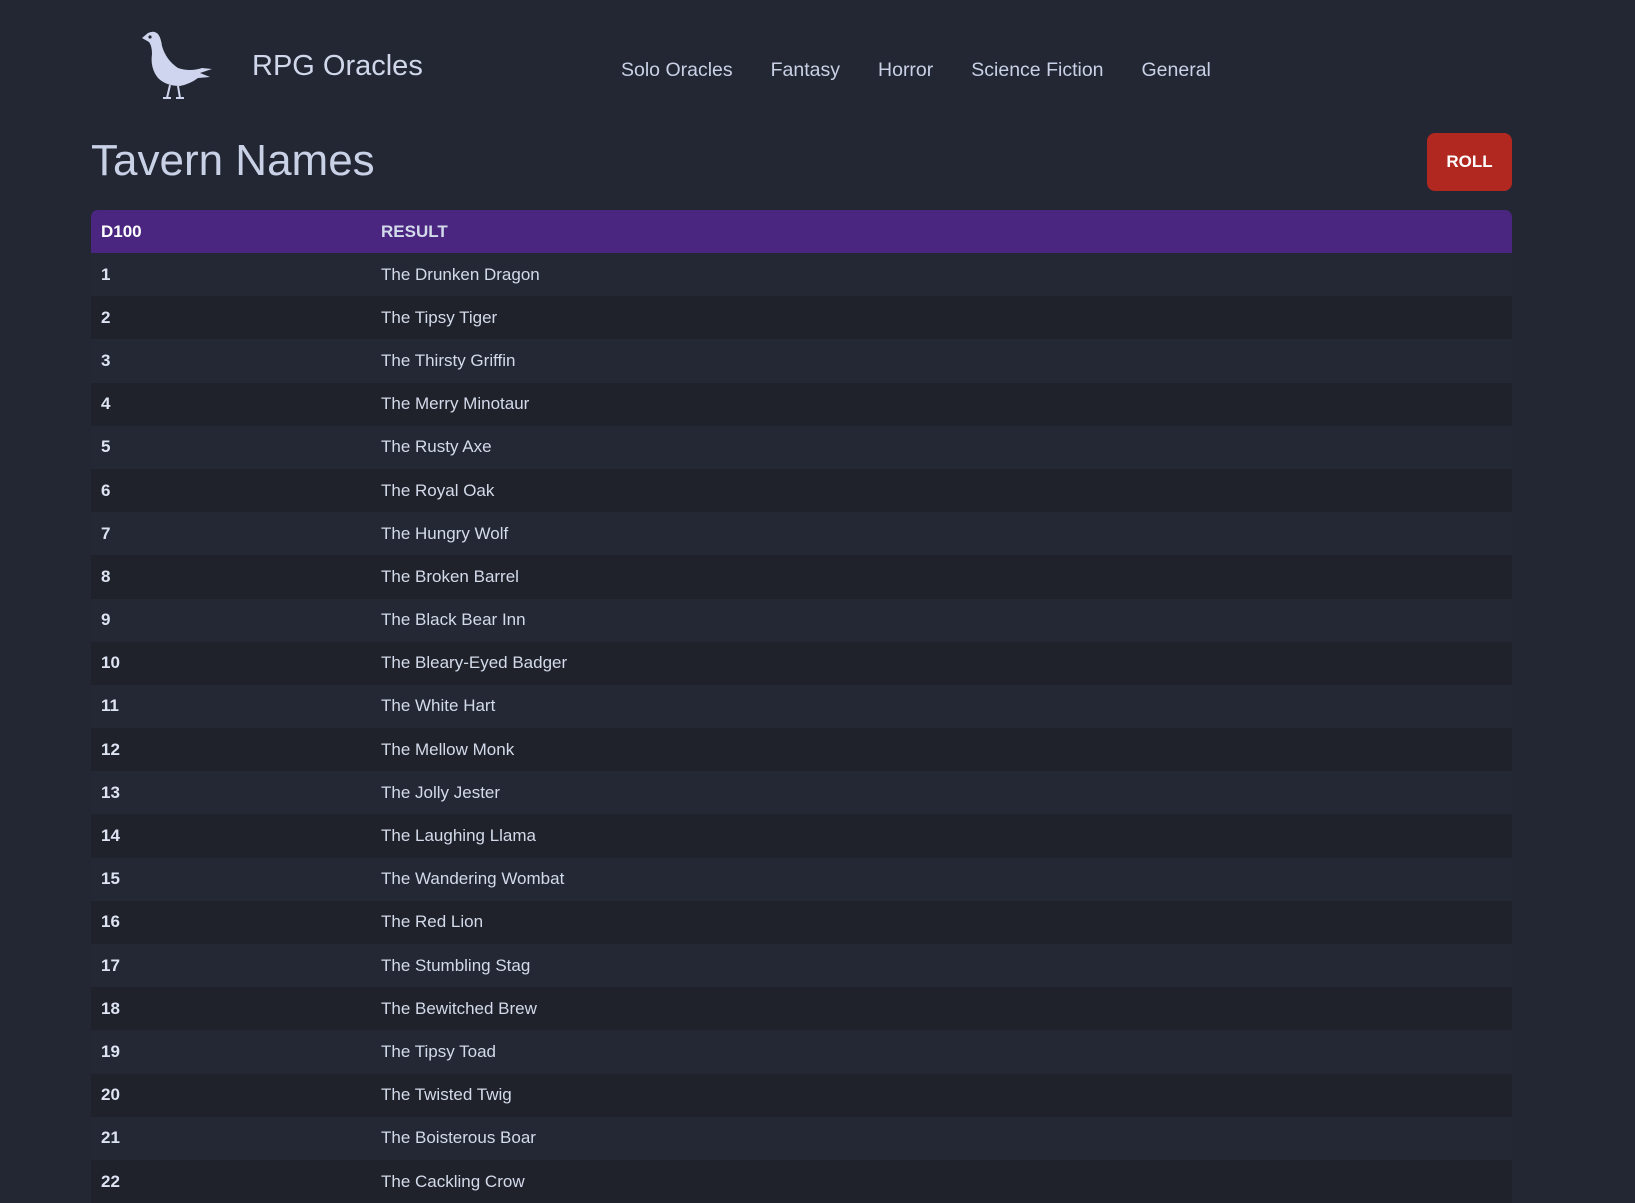 The width and height of the screenshot is (1635, 1203). I want to click on row-result: The Red Lion, so click(432, 922).